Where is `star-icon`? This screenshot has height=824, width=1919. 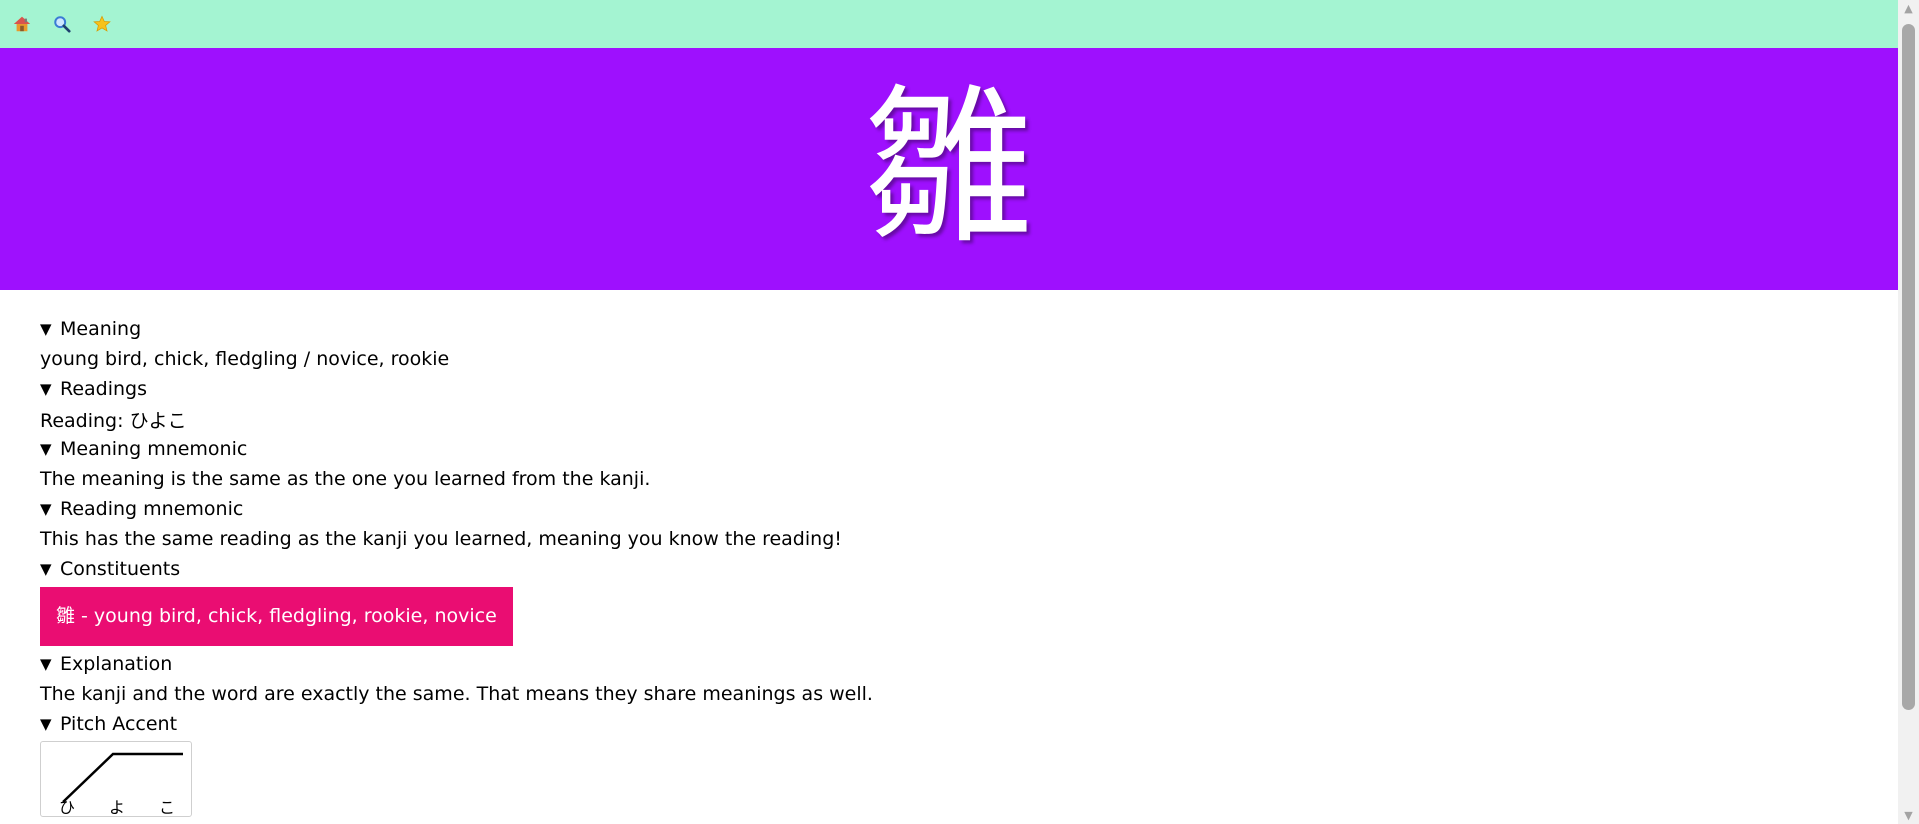 star-icon is located at coordinates (102, 23).